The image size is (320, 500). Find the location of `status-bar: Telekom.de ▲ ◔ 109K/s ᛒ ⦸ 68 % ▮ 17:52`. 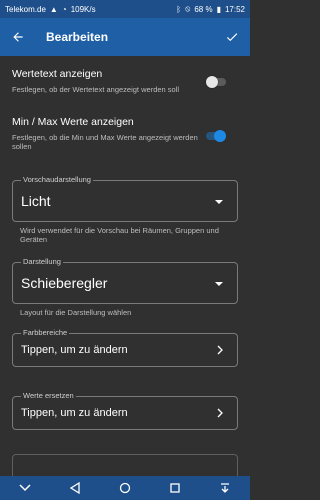

status-bar: Telekom.de ▲ ◔ 109K/s ᛒ ⦸ 68 % ▮ 17:52 is located at coordinates (125, 9).